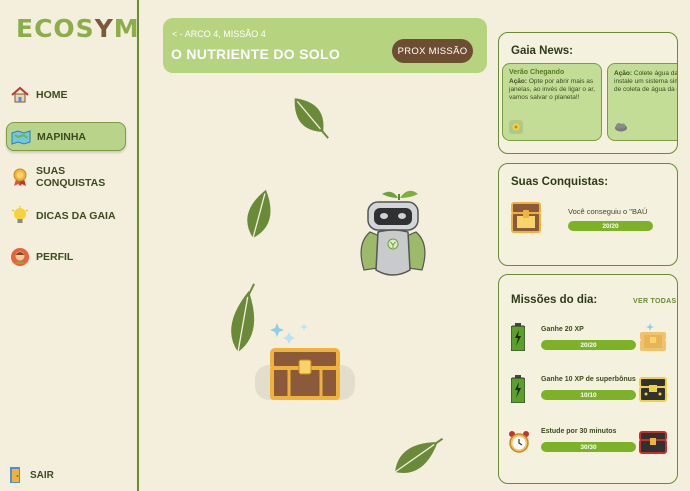 The height and width of the screenshot is (491, 690). I want to click on achievement-text: Você conseguiu o "BAÚ, so click(608, 211).